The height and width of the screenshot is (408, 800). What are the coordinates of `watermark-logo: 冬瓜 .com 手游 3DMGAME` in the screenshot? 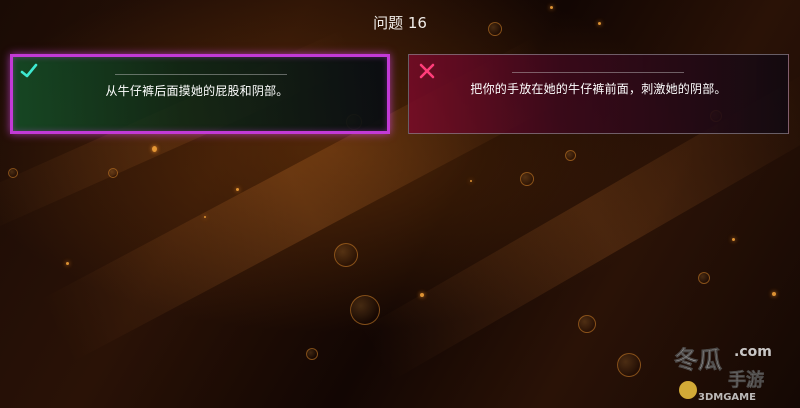 It's located at (723, 373).